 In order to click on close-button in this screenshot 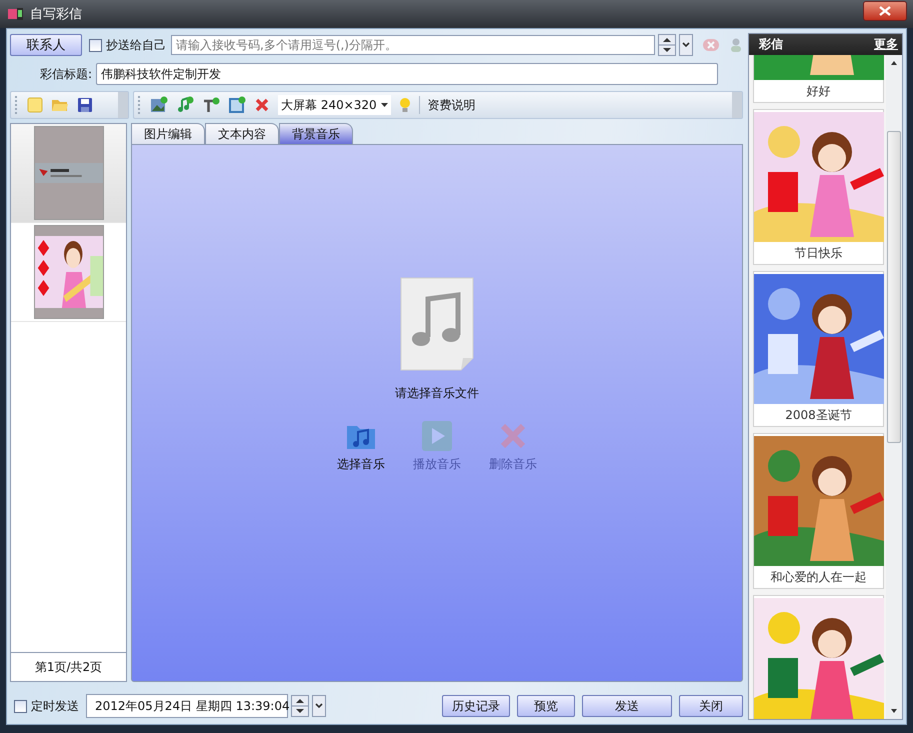, I will do `click(885, 11)`.